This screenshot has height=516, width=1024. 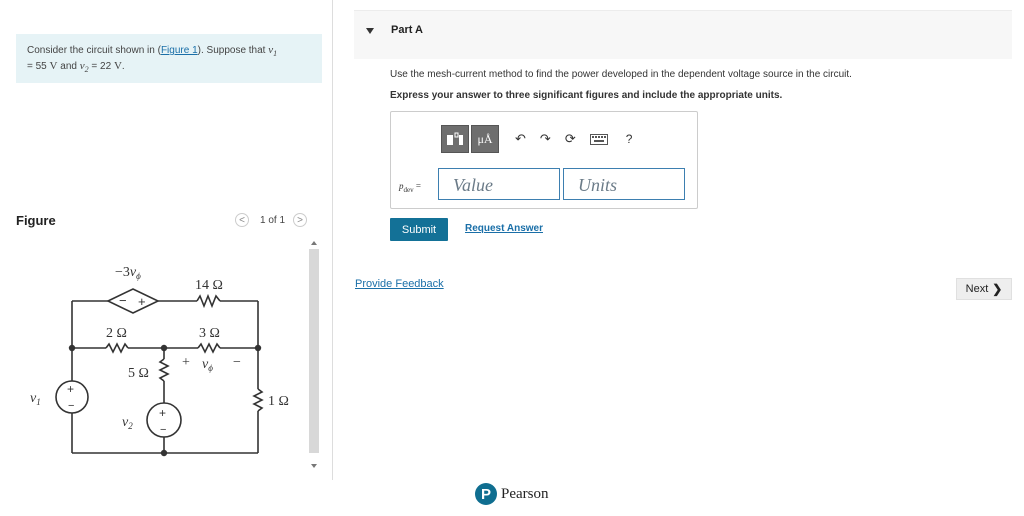 What do you see at coordinates (237, 362) in the screenshot?
I see `vphi-minus: −` at bounding box center [237, 362].